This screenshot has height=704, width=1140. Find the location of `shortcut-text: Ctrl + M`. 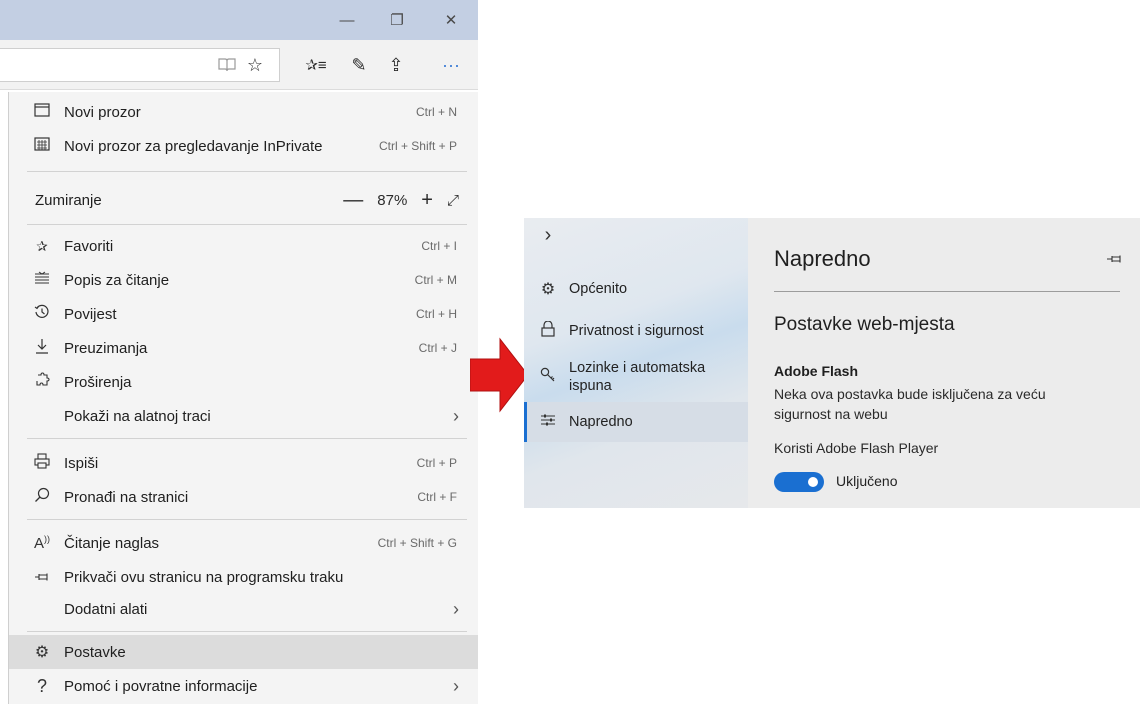

shortcut-text: Ctrl + M is located at coordinates (435, 280).